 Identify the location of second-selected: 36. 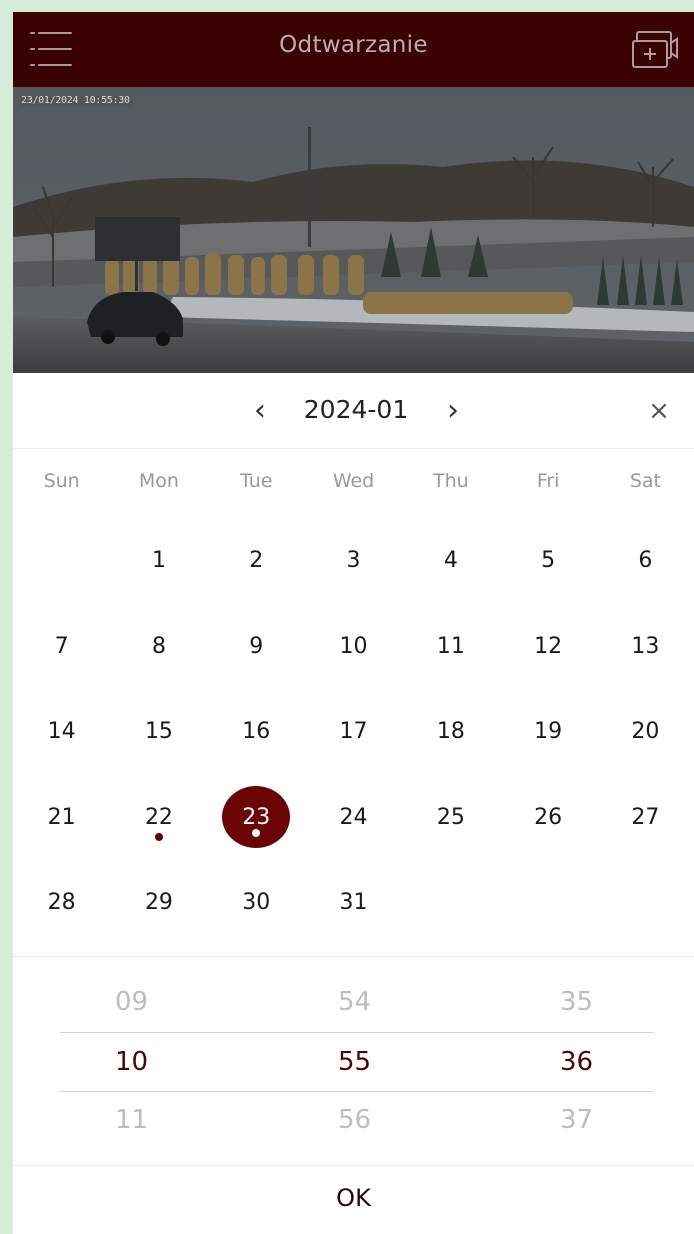
(576, 1062).